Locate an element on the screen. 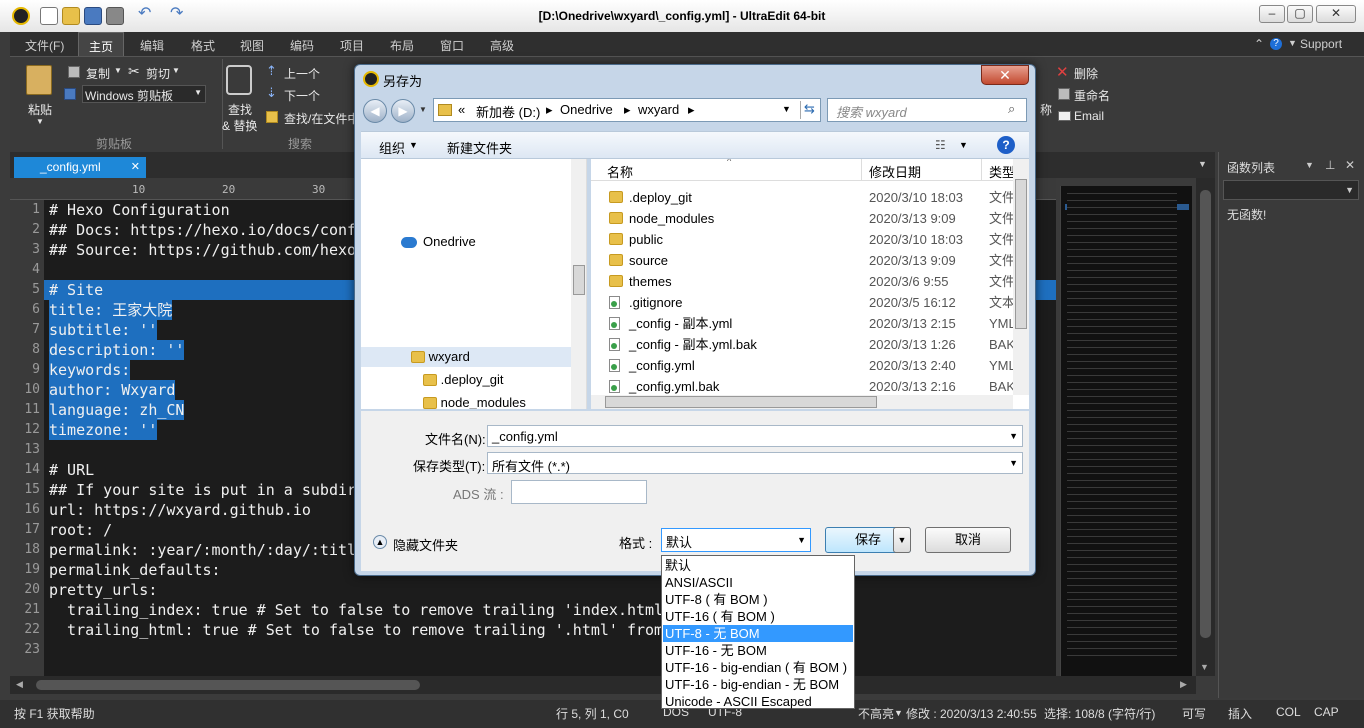 This screenshot has width=1364, height=728. binoculars-icon is located at coordinates (239, 80).